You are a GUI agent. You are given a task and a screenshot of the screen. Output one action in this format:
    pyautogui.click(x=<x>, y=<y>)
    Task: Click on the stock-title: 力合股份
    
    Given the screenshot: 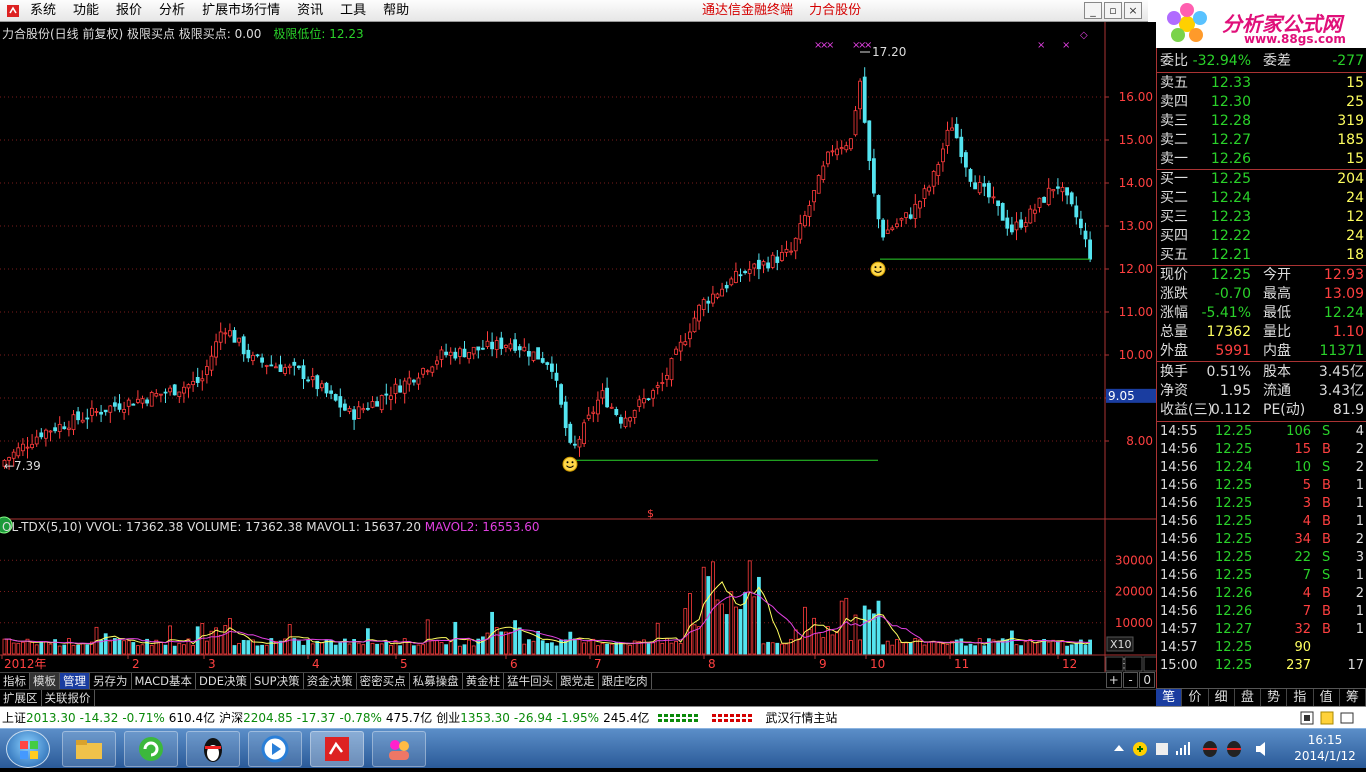 What is the action you would take?
    pyautogui.click(x=835, y=10)
    